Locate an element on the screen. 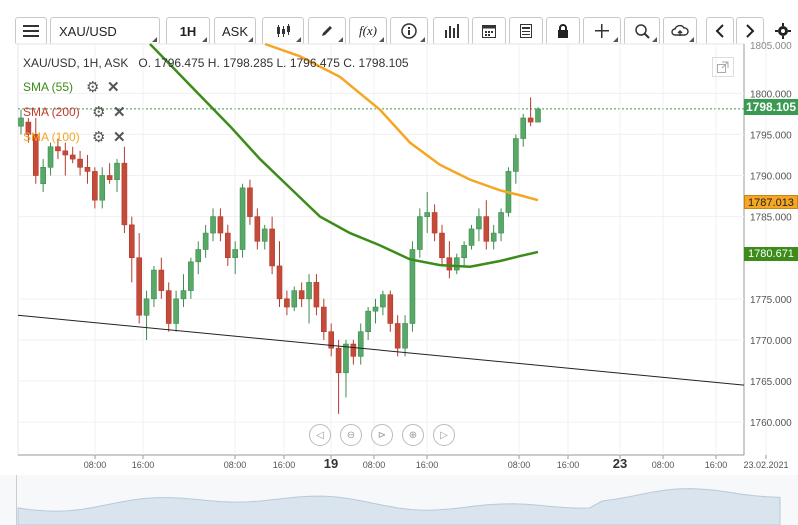 Image resolution: width=798 pixels, height=525 pixels. sma55-price-label: 1780.671 is located at coordinates (771, 254).